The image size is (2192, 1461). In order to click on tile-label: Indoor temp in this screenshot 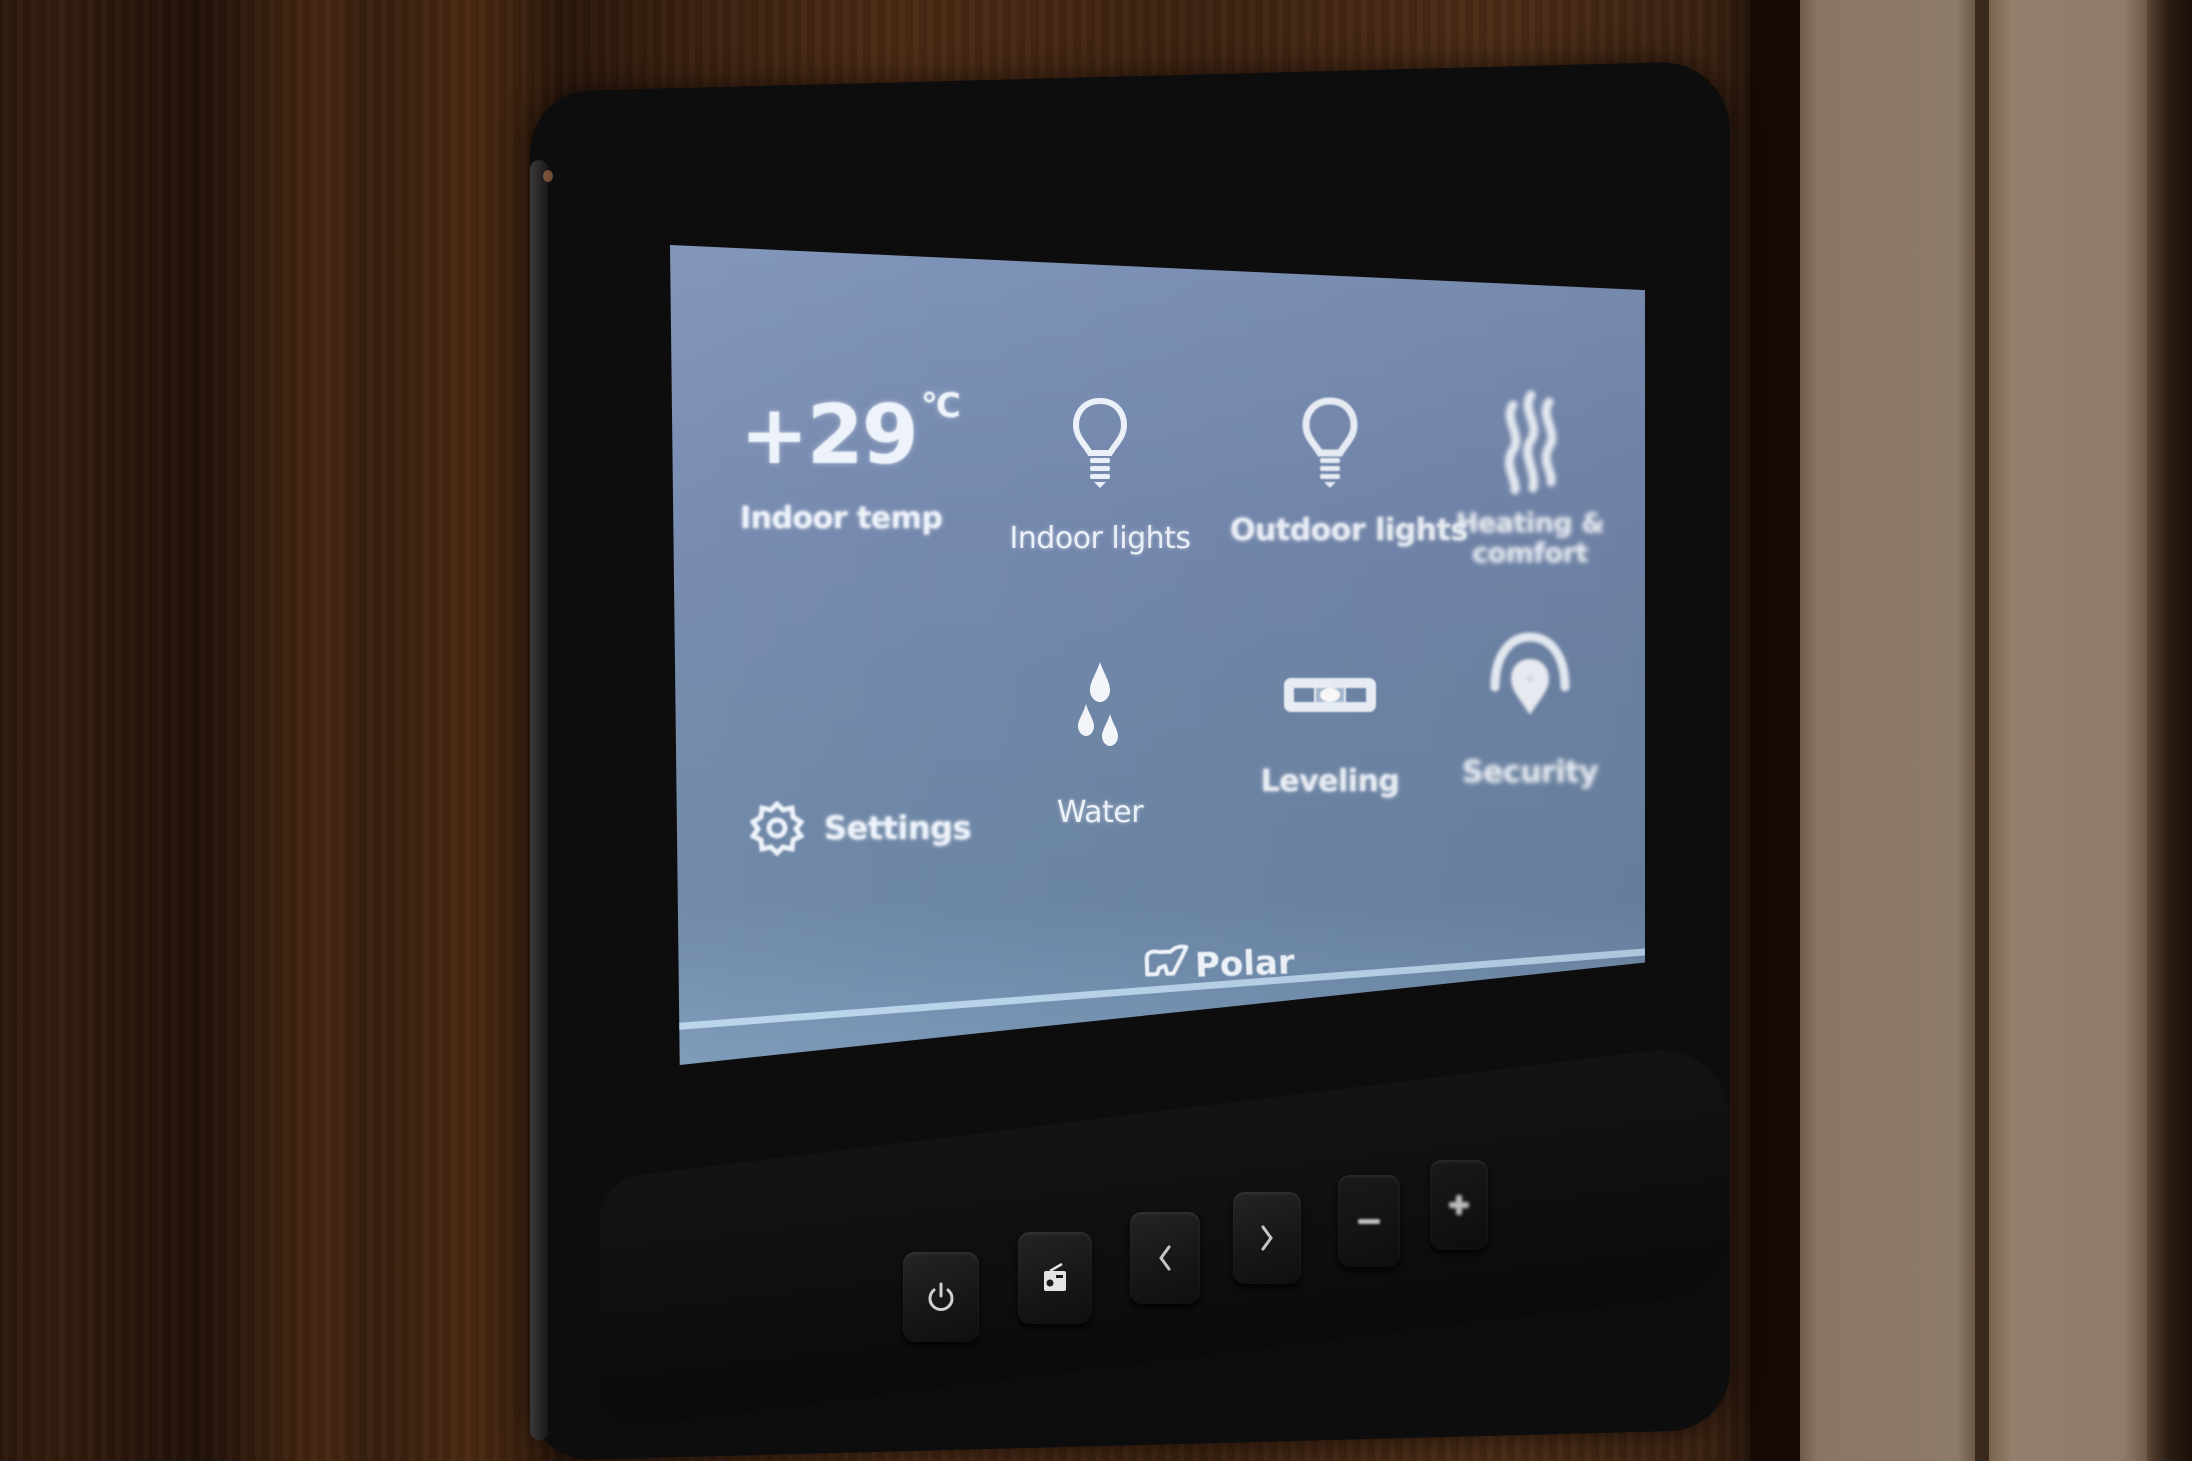, I will do `click(841, 518)`.